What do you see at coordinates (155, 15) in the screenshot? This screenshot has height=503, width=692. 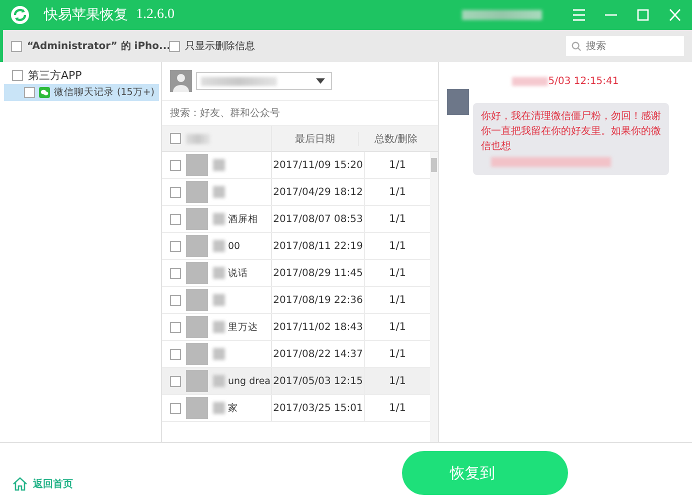 I see `app-version: 1.2.6.0` at bounding box center [155, 15].